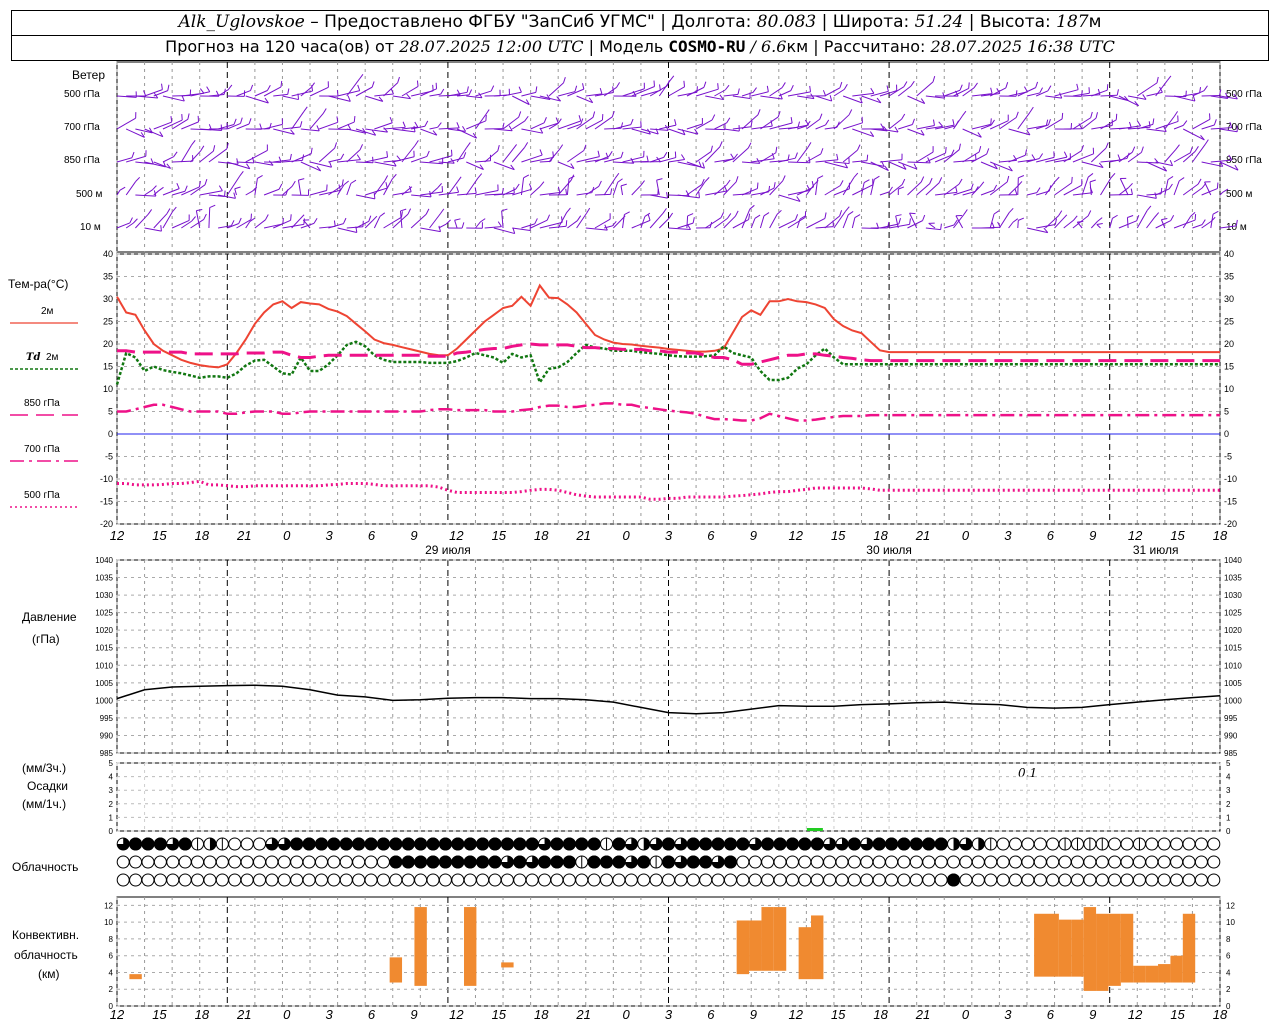  I want to click on temp-tick-right: 35, so click(1229, 277).